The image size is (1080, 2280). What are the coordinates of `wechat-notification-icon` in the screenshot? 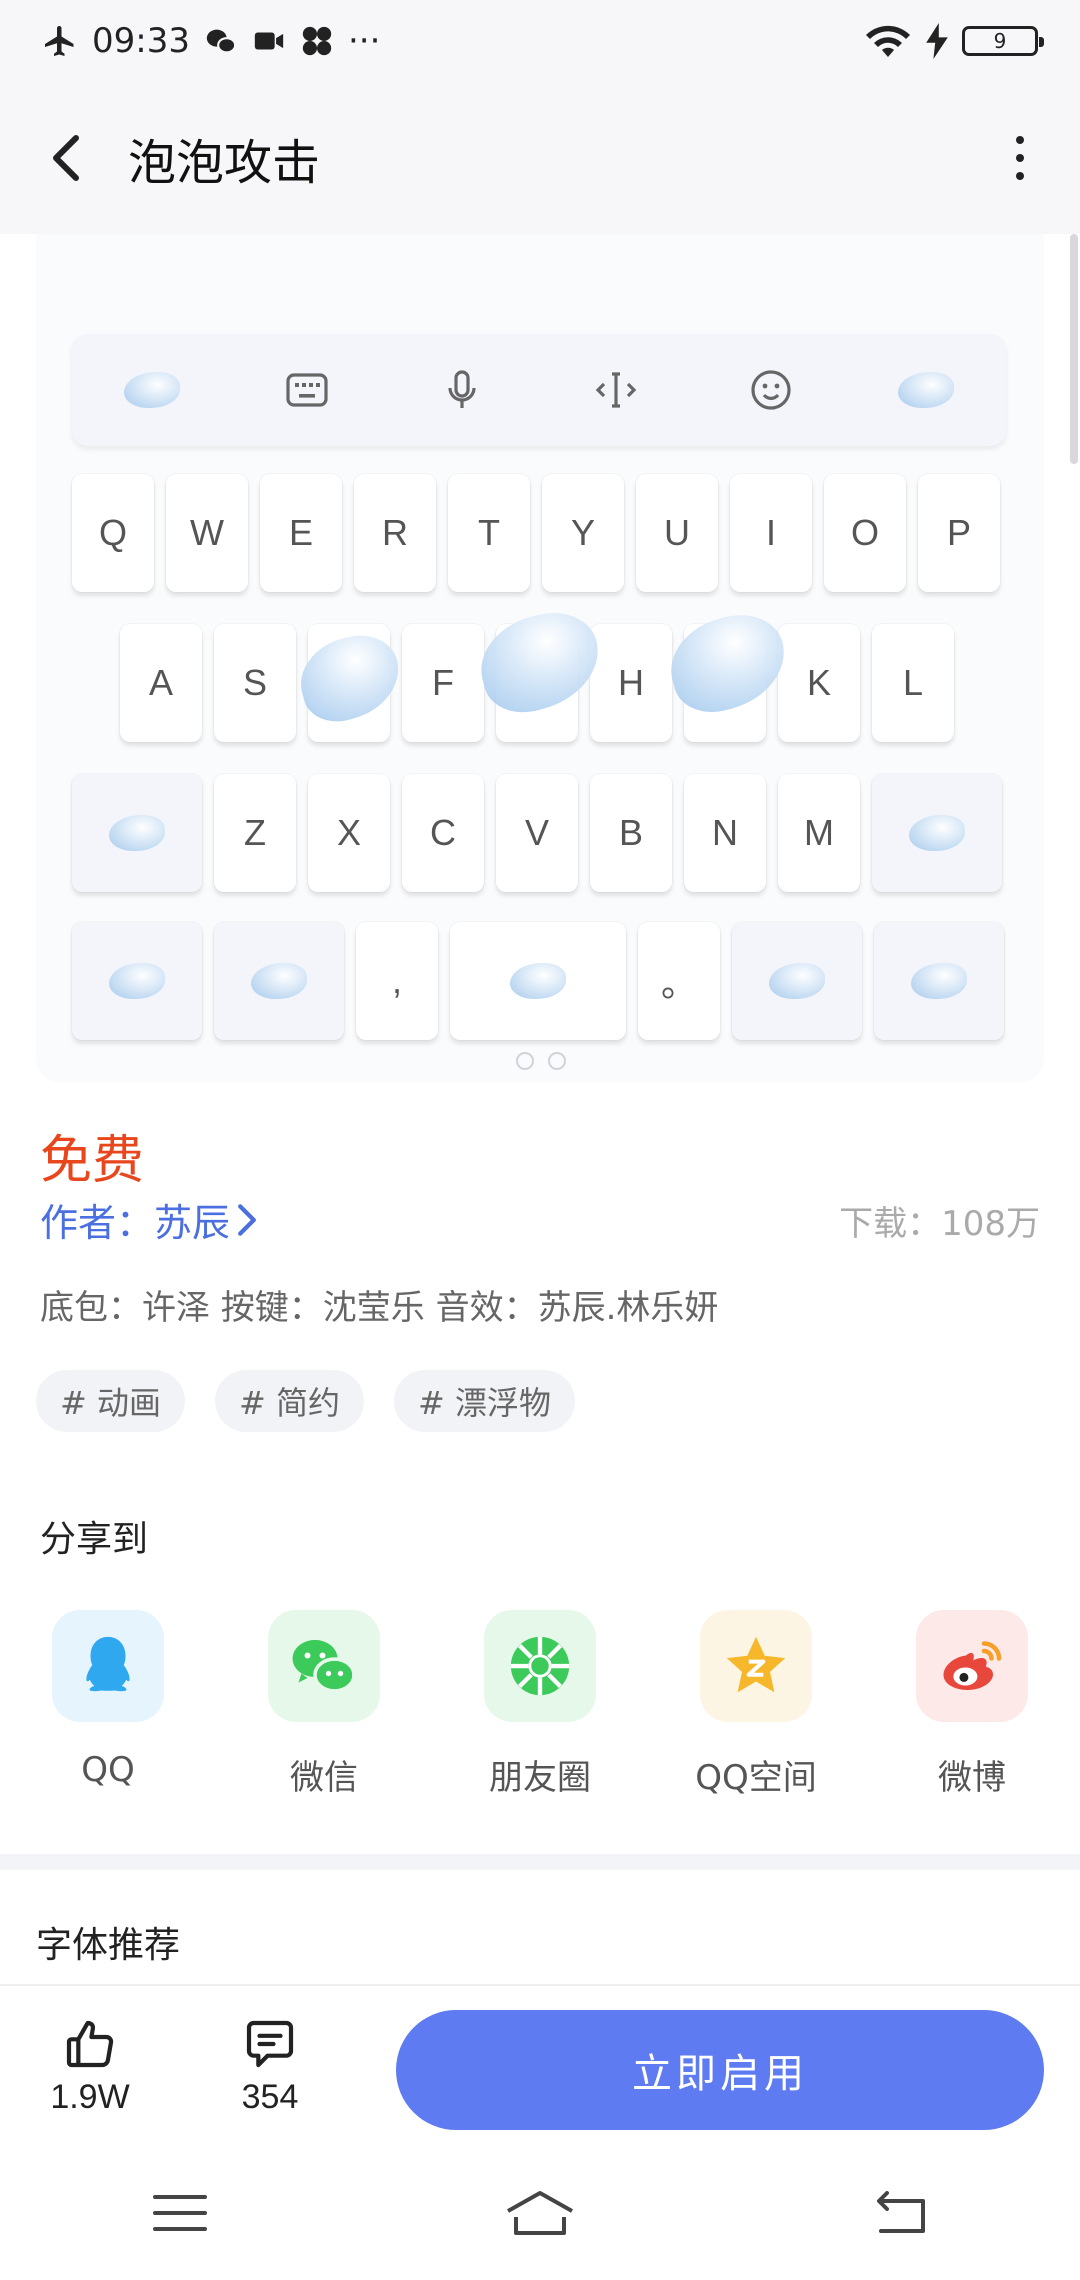 It's located at (221, 41).